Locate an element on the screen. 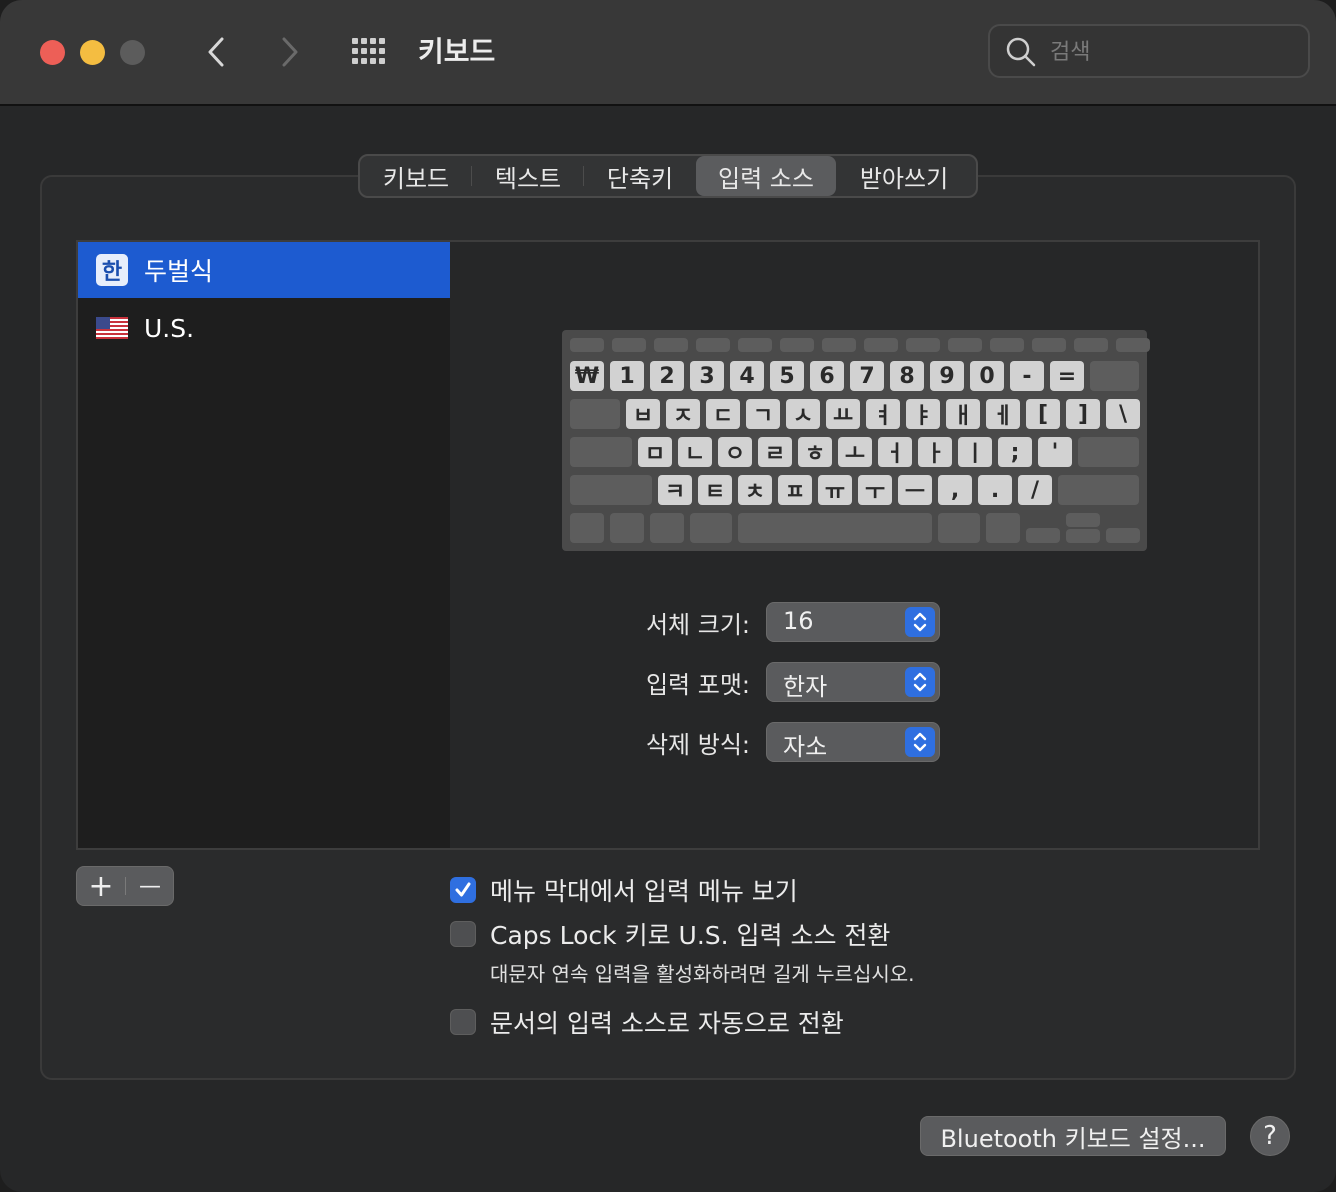 The image size is (1336, 1192). caps-lock-label: Caps Lock 키로 U.S. 입력 소스 전환 is located at coordinates (690, 935).